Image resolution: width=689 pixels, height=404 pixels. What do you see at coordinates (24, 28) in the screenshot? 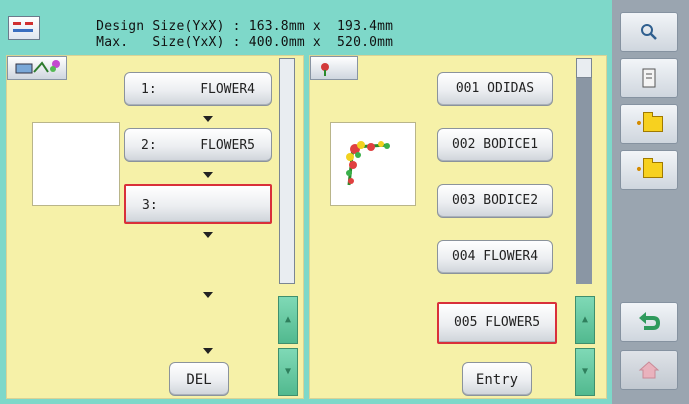
I see `design-layout-icon` at bounding box center [24, 28].